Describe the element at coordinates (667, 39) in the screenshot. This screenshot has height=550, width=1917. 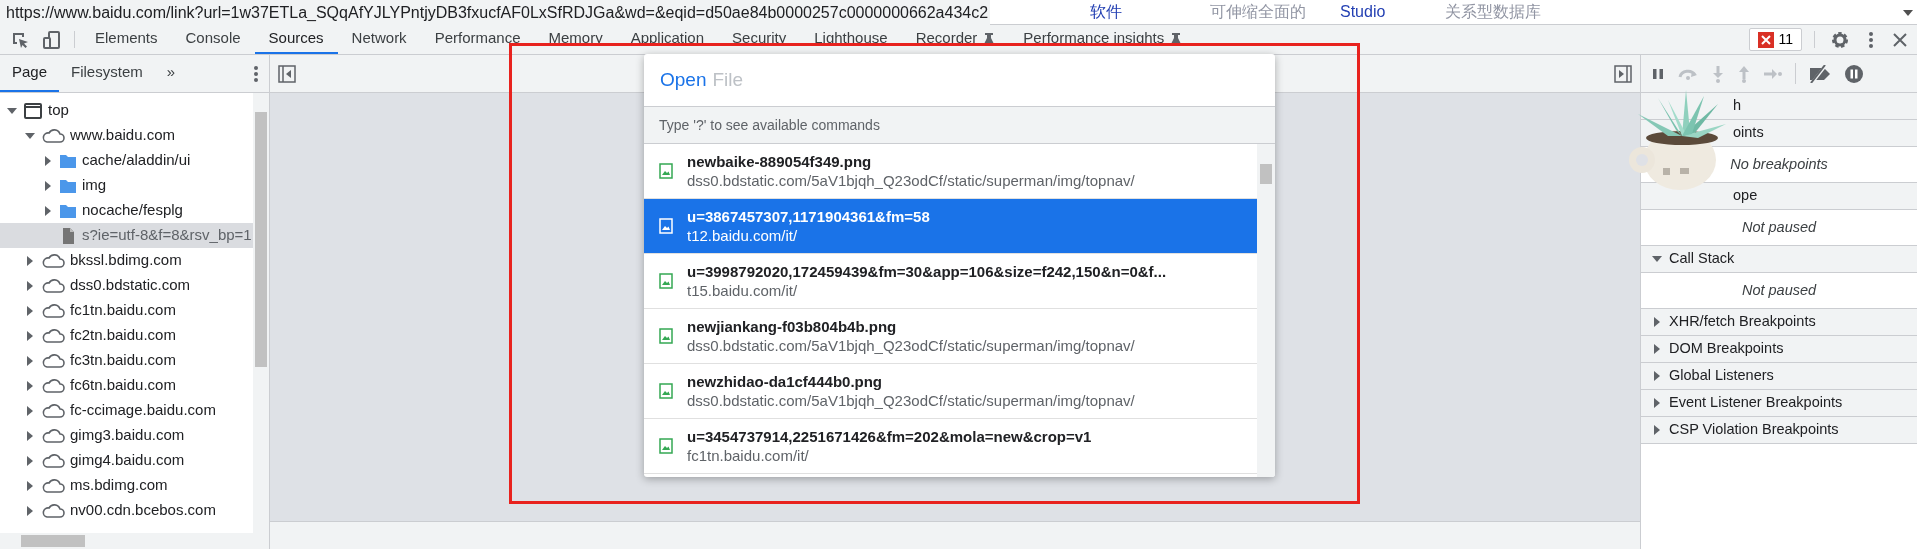
I see `devtools-tab: Application` at that location.